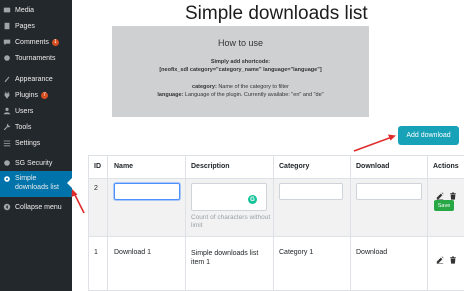 The height and width of the screenshot is (291, 474). What do you see at coordinates (6, 207) in the screenshot?
I see `collapse-icon` at bounding box center [6, 207].